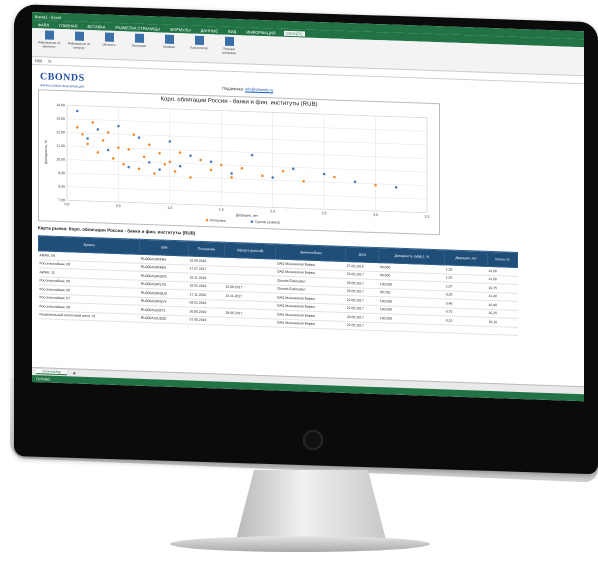 Image resolution: width=598 pixels, height=562 pixels. Describe the element at coordinates (60, 119) in the screenshot. I see `y-tick-label: 13,00` at that location.